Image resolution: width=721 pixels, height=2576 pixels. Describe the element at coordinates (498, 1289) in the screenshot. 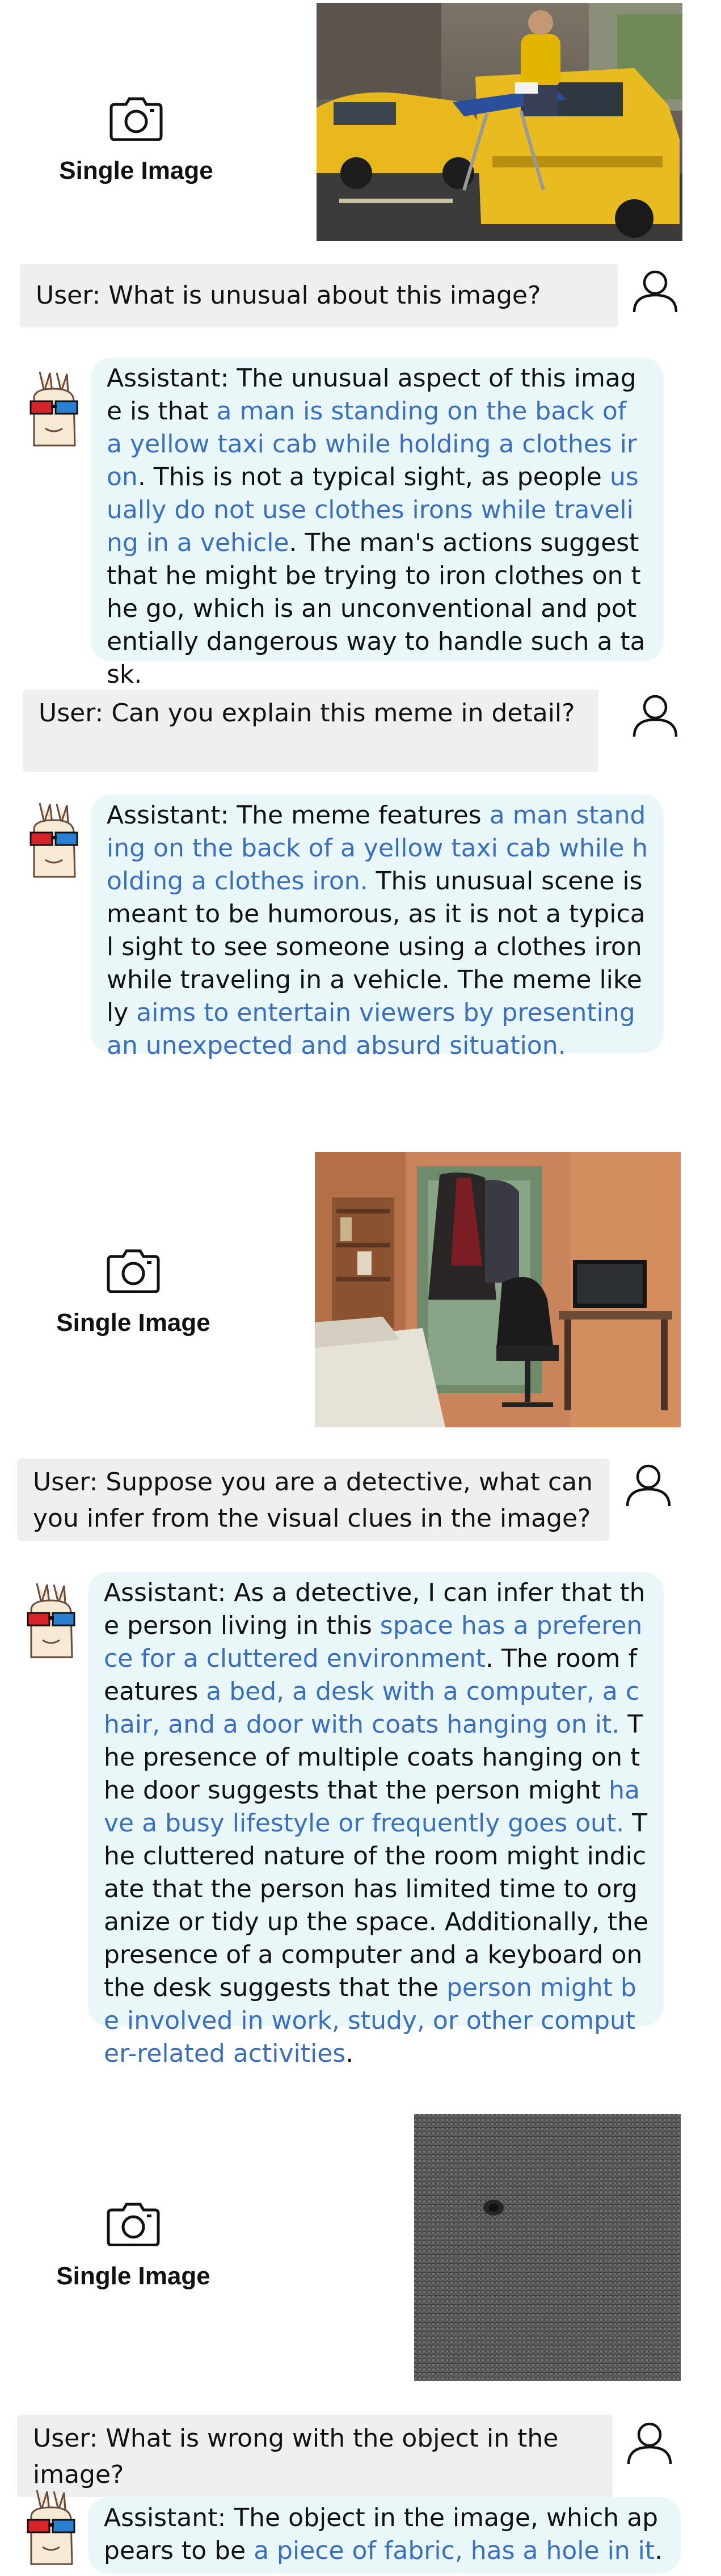

I see `cluttered-room-photo` at that location.